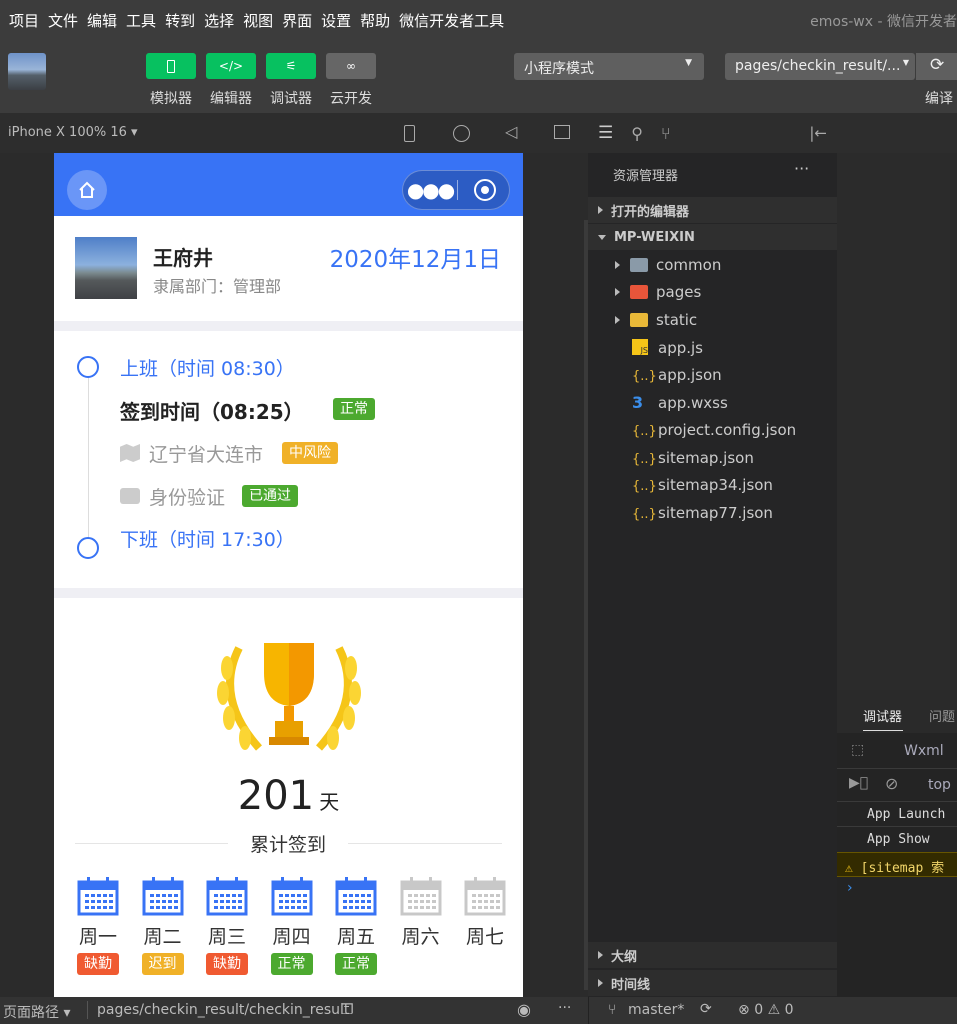 This screenshot has height=1024, width=957. I want to click on editor-button: </>, so click(231, 66).